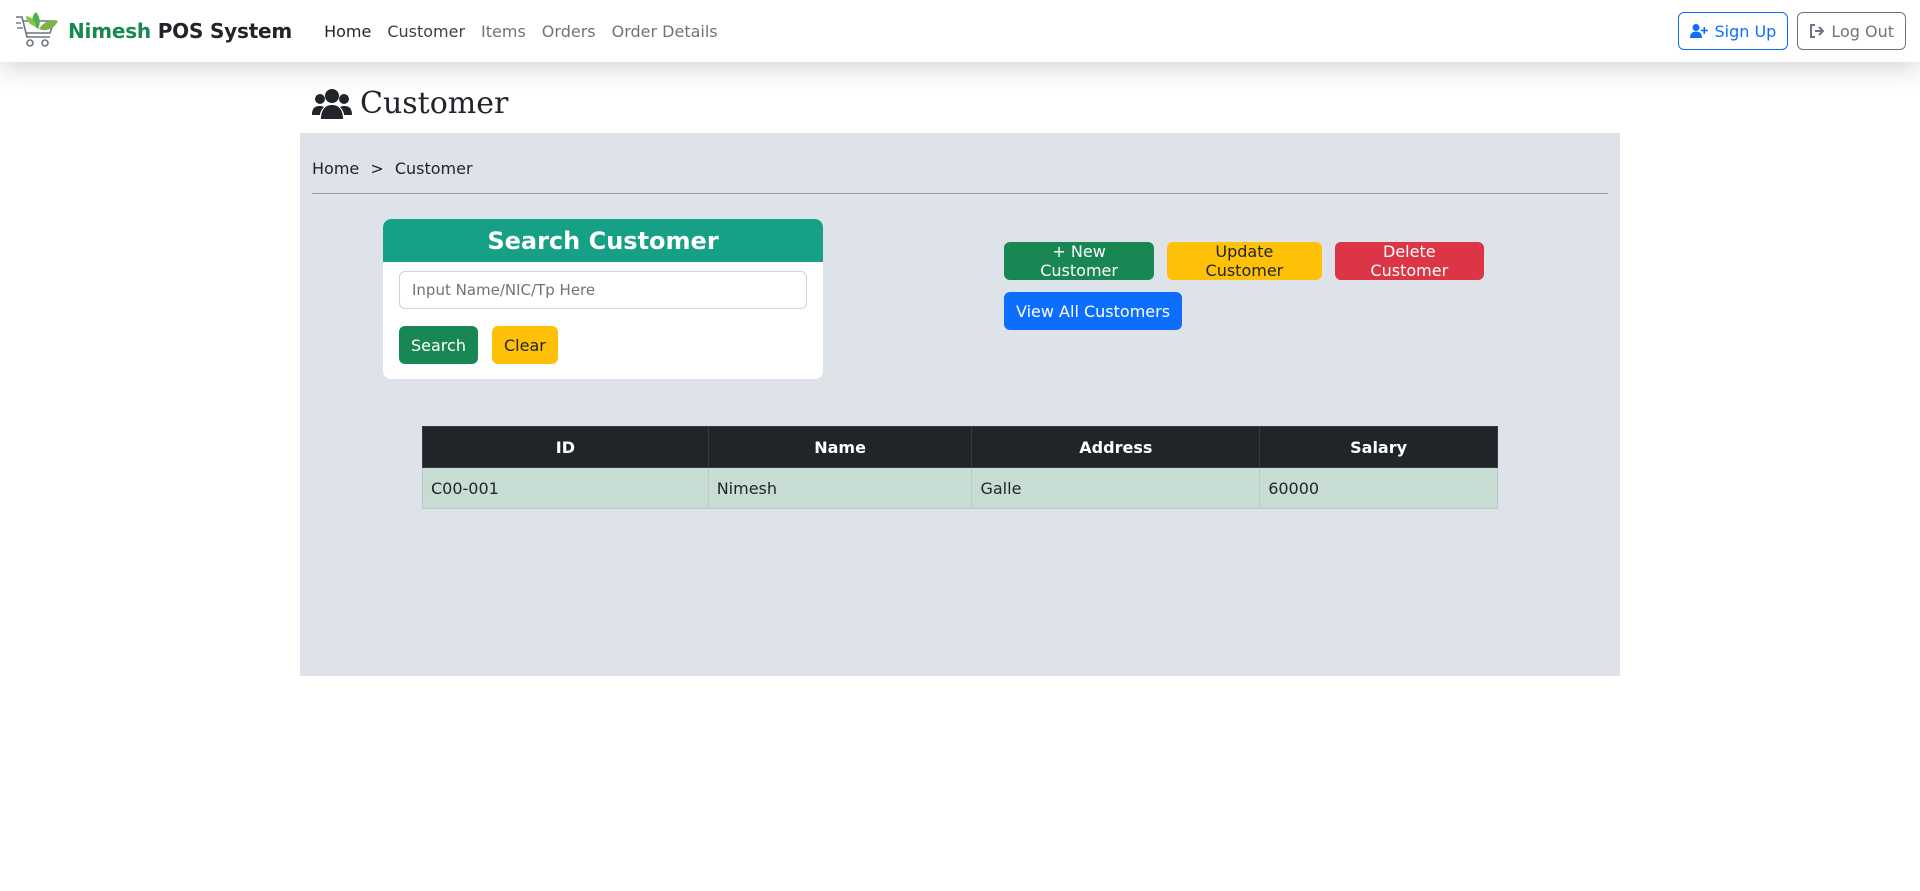  I want to click on nav-link-items: Items, so click(503, 31).